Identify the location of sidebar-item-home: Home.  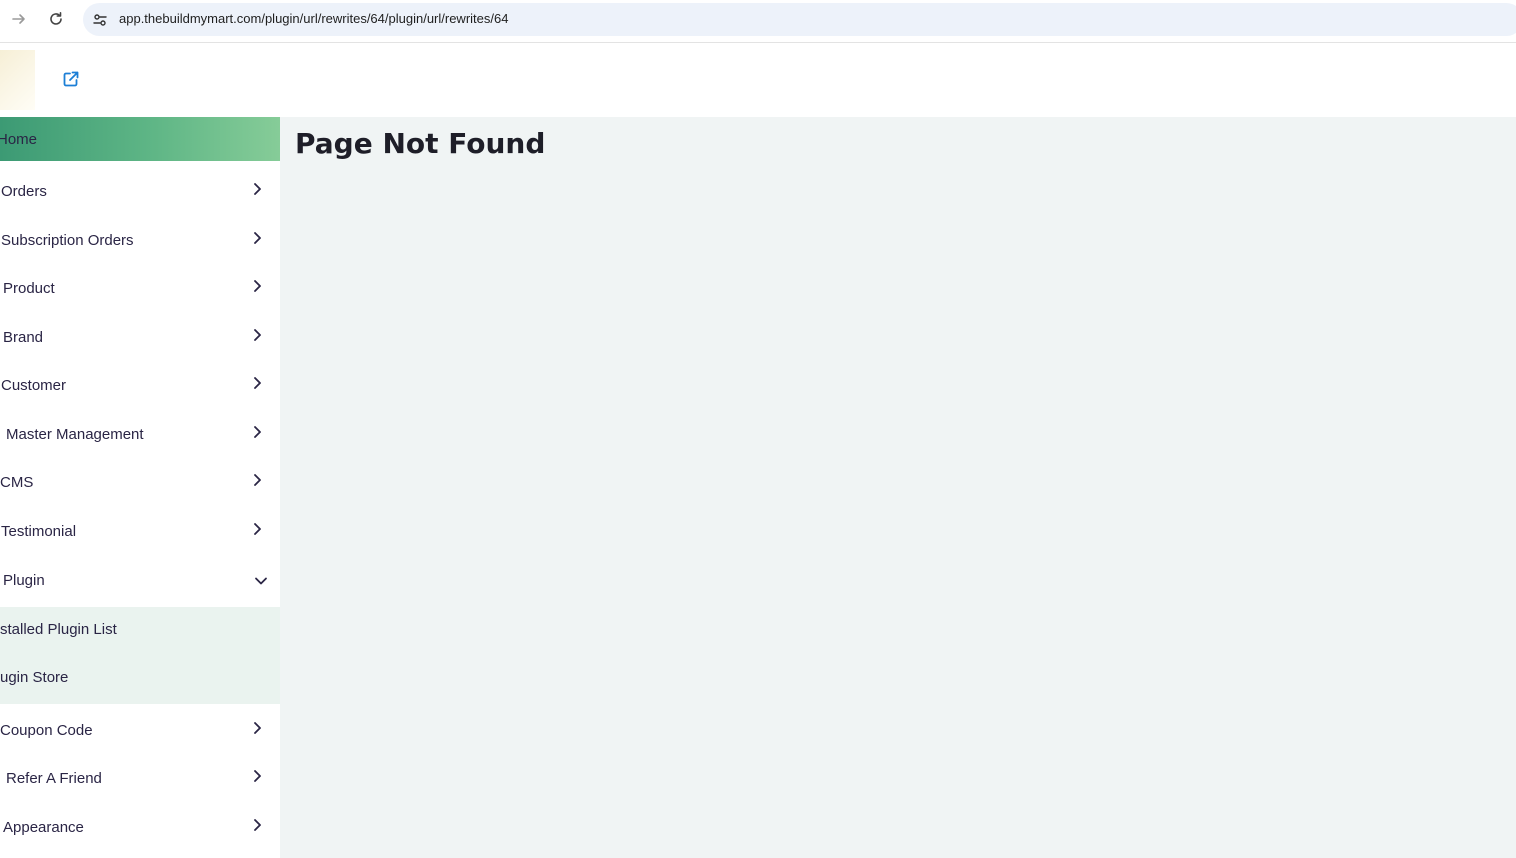
(140, 139).